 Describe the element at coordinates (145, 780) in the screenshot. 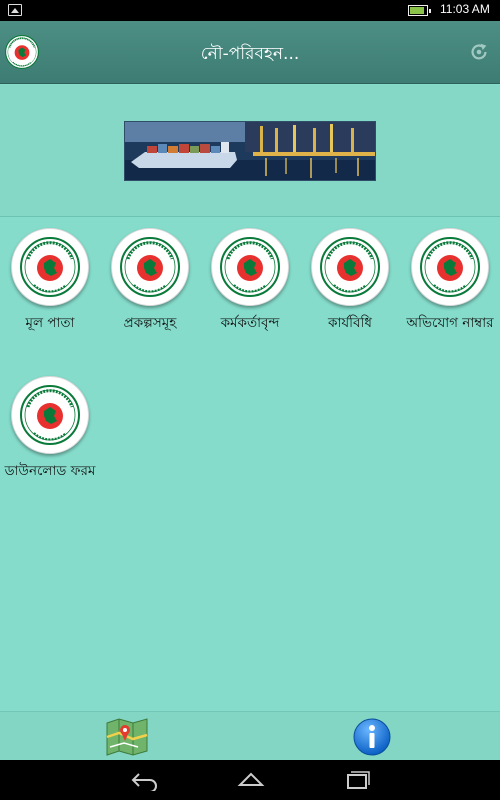

I see `back-icon` at that location.